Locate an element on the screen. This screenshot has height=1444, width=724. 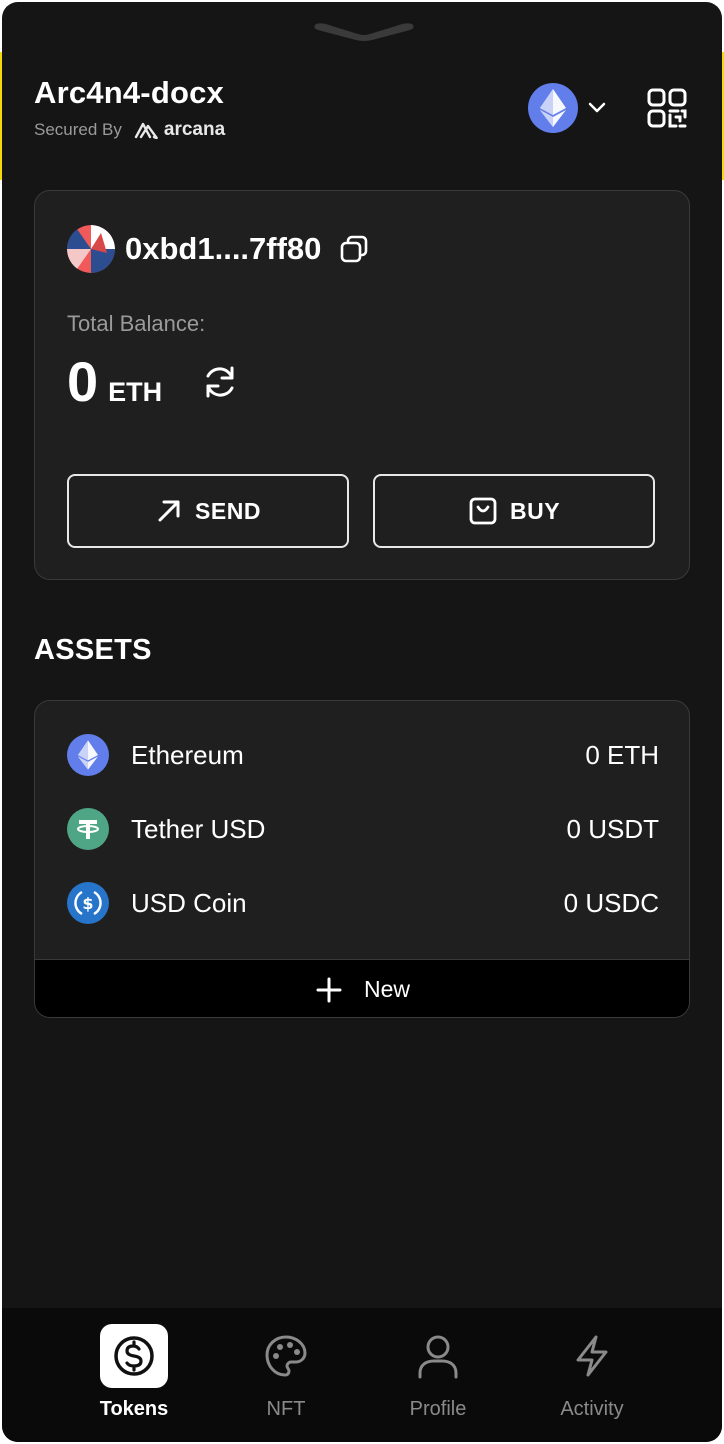
lightning-icon is located at coordinates (592, 1356).